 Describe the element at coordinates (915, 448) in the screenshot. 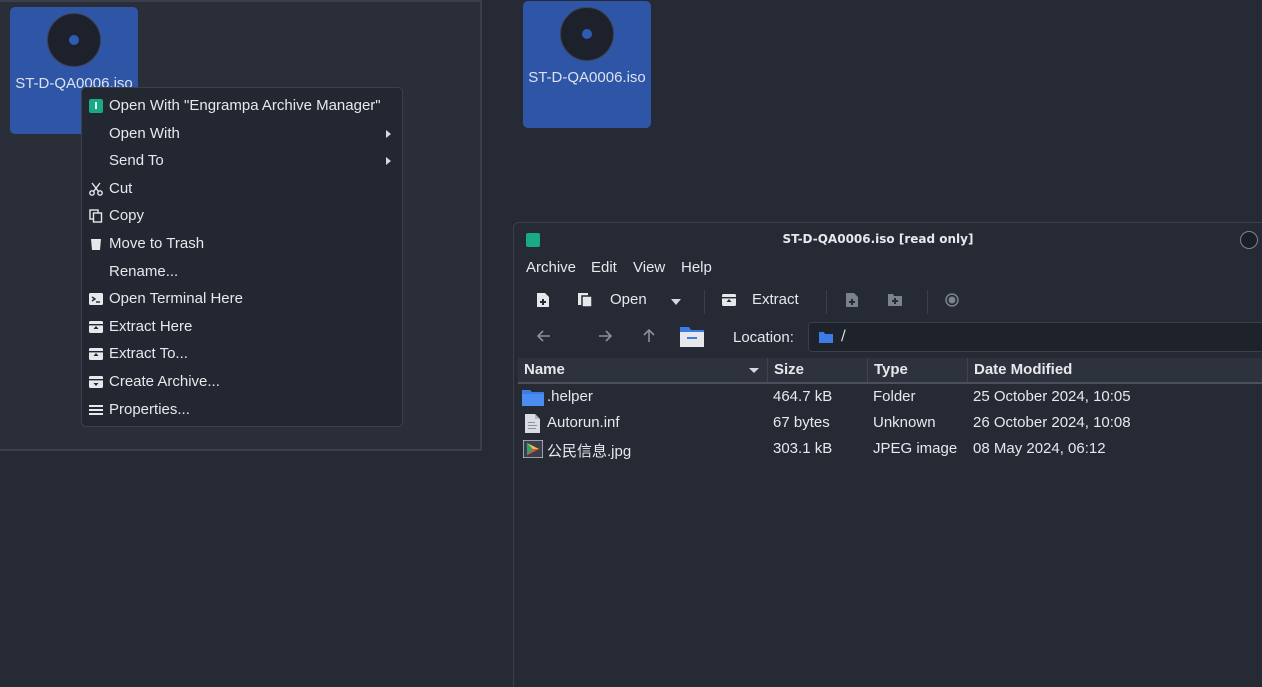

I see `file-type: JPEG image` at that location.